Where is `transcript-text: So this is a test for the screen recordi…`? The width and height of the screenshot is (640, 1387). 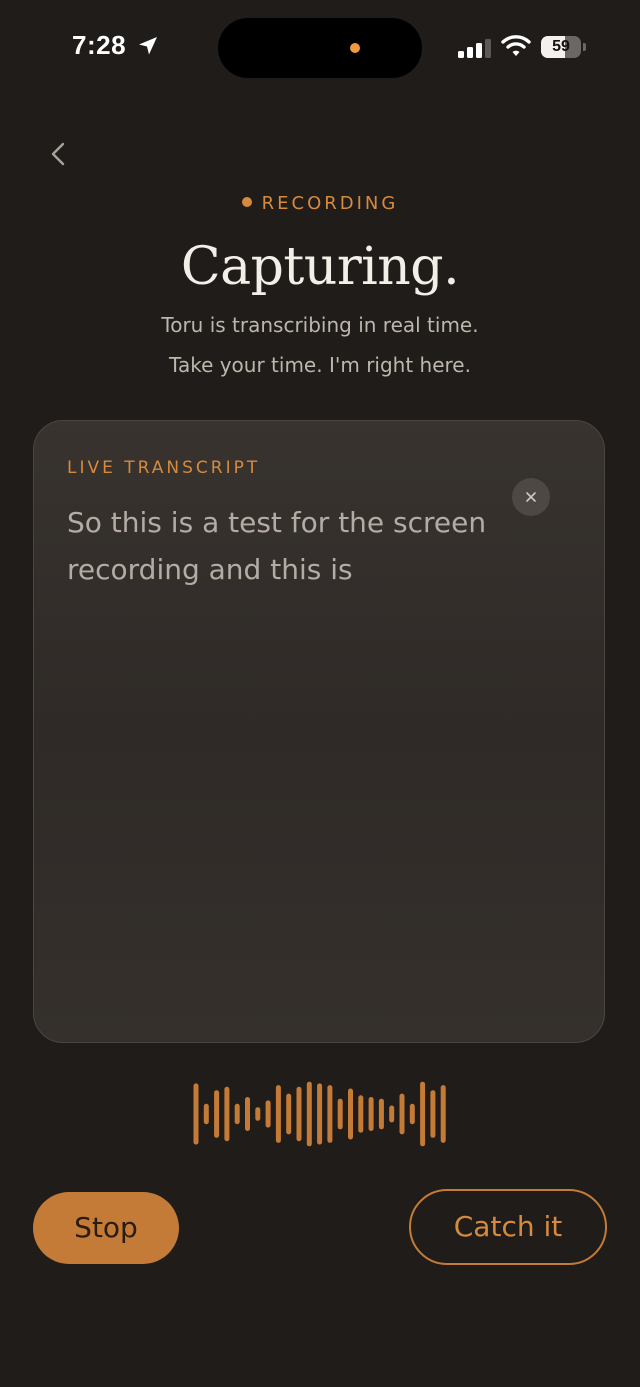 transcript-text: So this is a test for the screen recordi… is located at coordinates (277, 546).